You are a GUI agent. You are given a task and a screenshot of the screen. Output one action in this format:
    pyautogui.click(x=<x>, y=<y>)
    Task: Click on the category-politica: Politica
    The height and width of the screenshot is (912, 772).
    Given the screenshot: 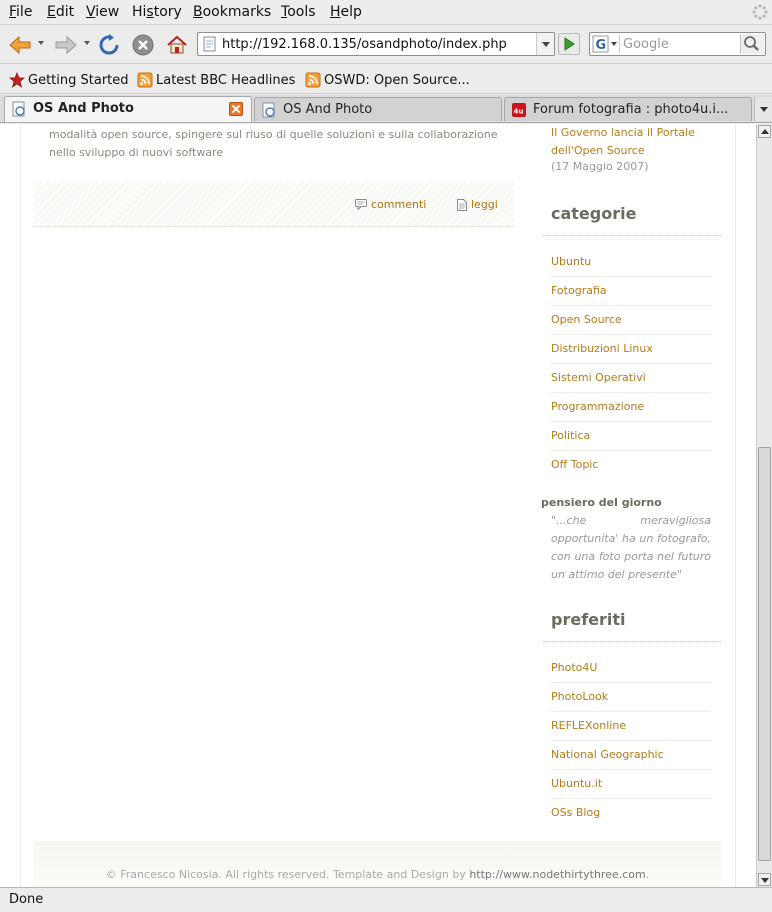 What is the action you would take?
    pyautogui.click(x=631, y=436)
    